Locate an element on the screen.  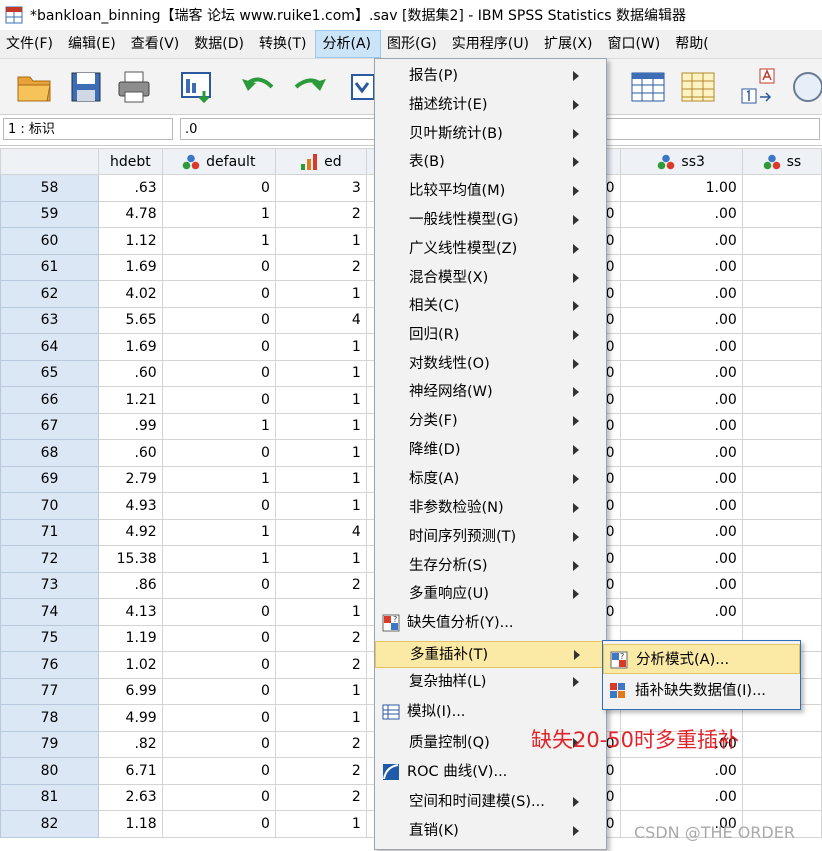
analyze-menu-item-18: 多重响应(U) is located at coordinates (490, 594).